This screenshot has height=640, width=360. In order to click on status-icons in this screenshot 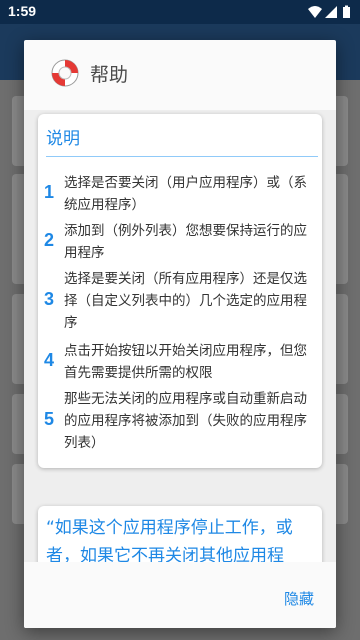, I will do `click(329, 11)`.